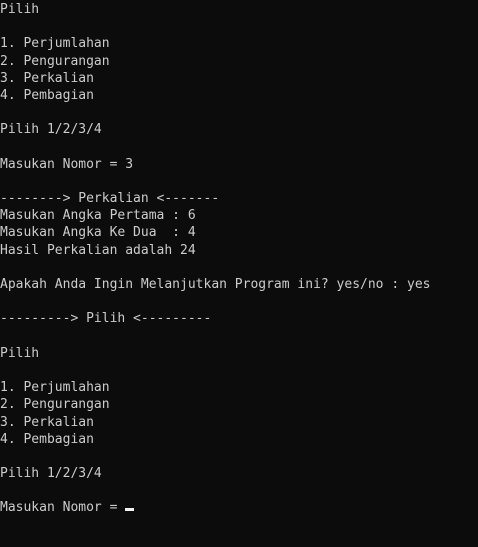 This screenshot has height=547, width=478. I want to click on console-line: ---------> Pilih <---------, so click(106, 319).